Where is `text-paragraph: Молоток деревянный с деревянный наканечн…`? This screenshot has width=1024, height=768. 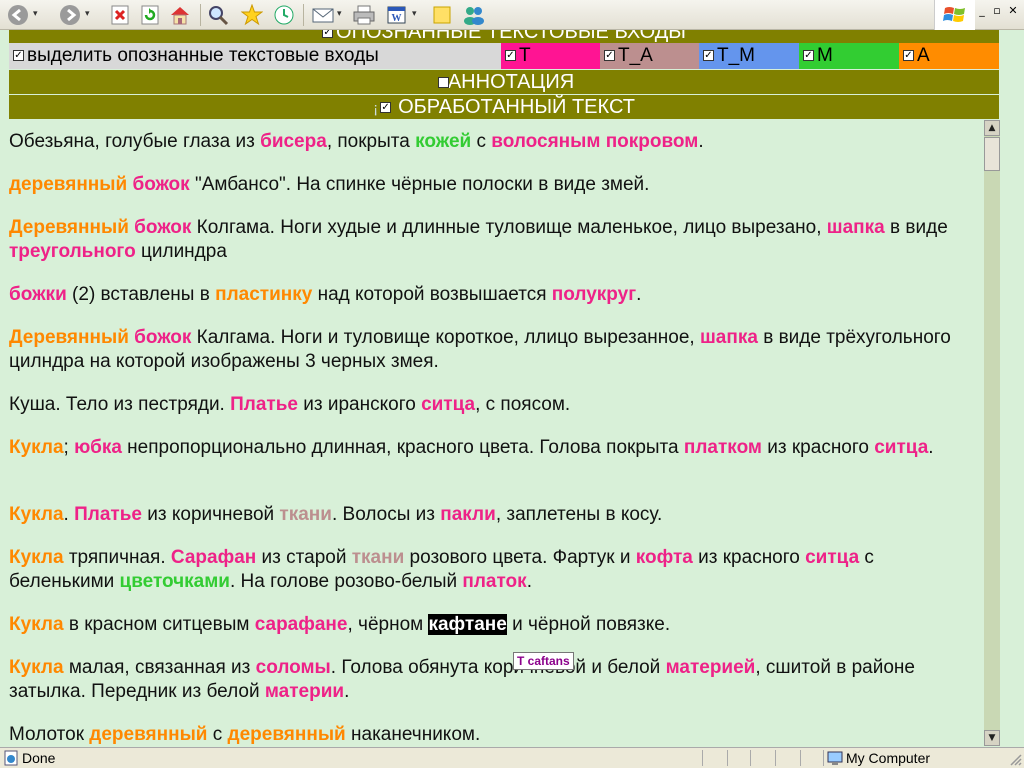
text-paragraph: Молоток деревянный с деревянный наканечн… is located at coordinates (245, 734).